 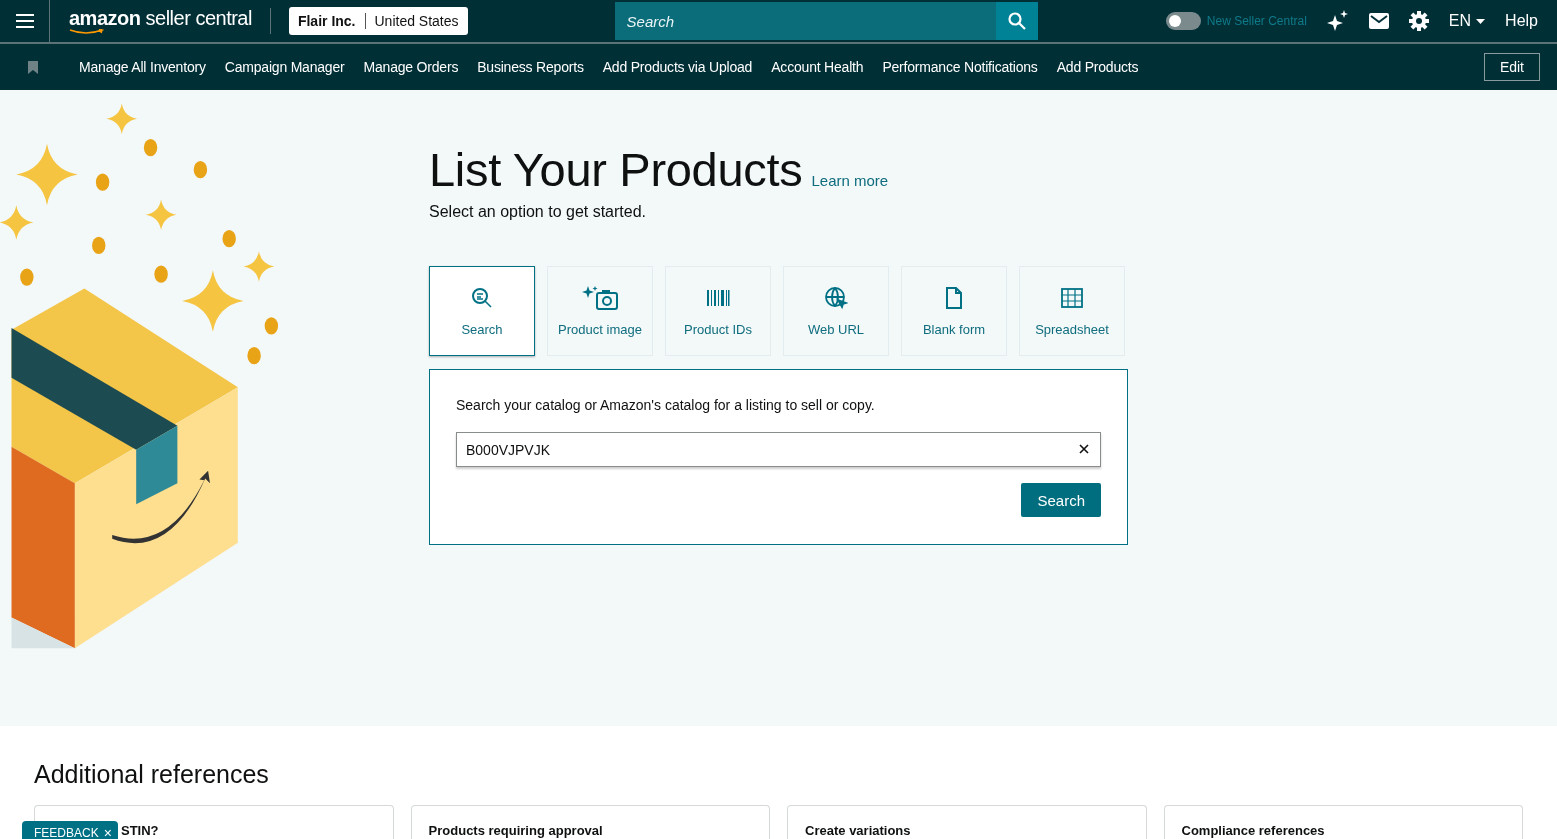 I want to click on option-tile: Product image, so click(x=600, y=311).